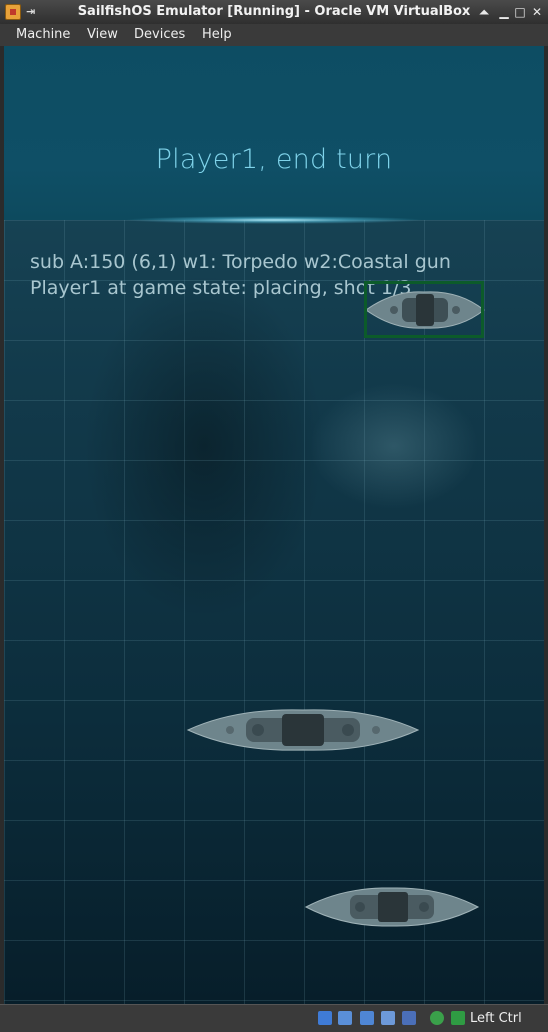  What do you see at coordinates (367, 1018) in the screenshot?
I see `shared-folders-icon` at bounding box center [367, 1018].